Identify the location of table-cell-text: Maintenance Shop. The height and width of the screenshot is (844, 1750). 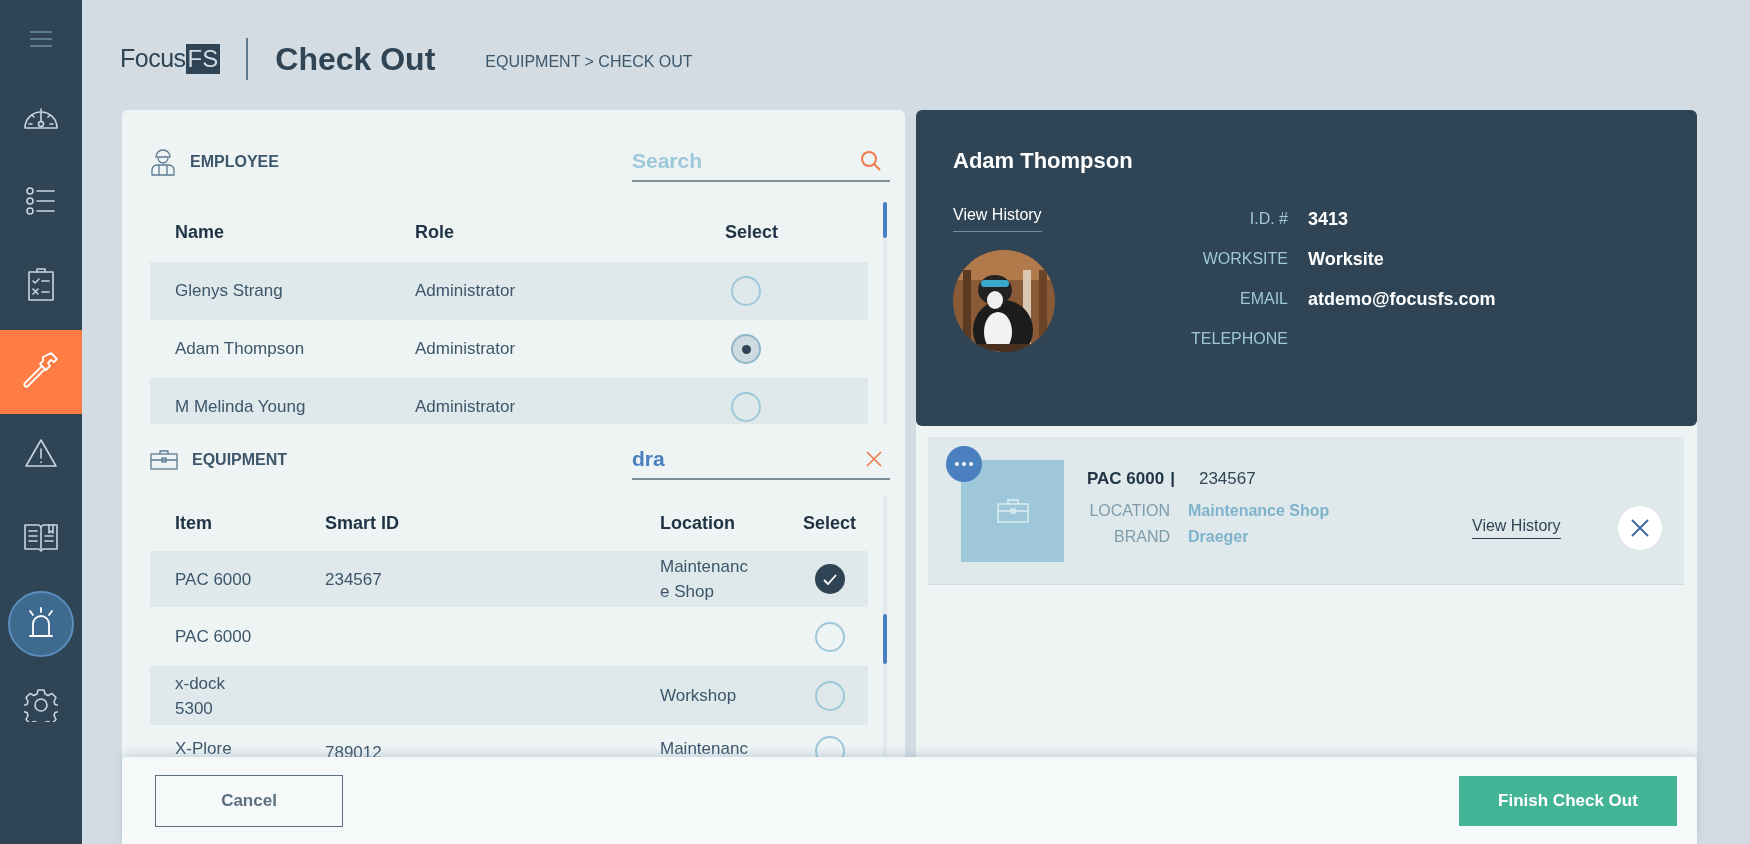
(704, 579).